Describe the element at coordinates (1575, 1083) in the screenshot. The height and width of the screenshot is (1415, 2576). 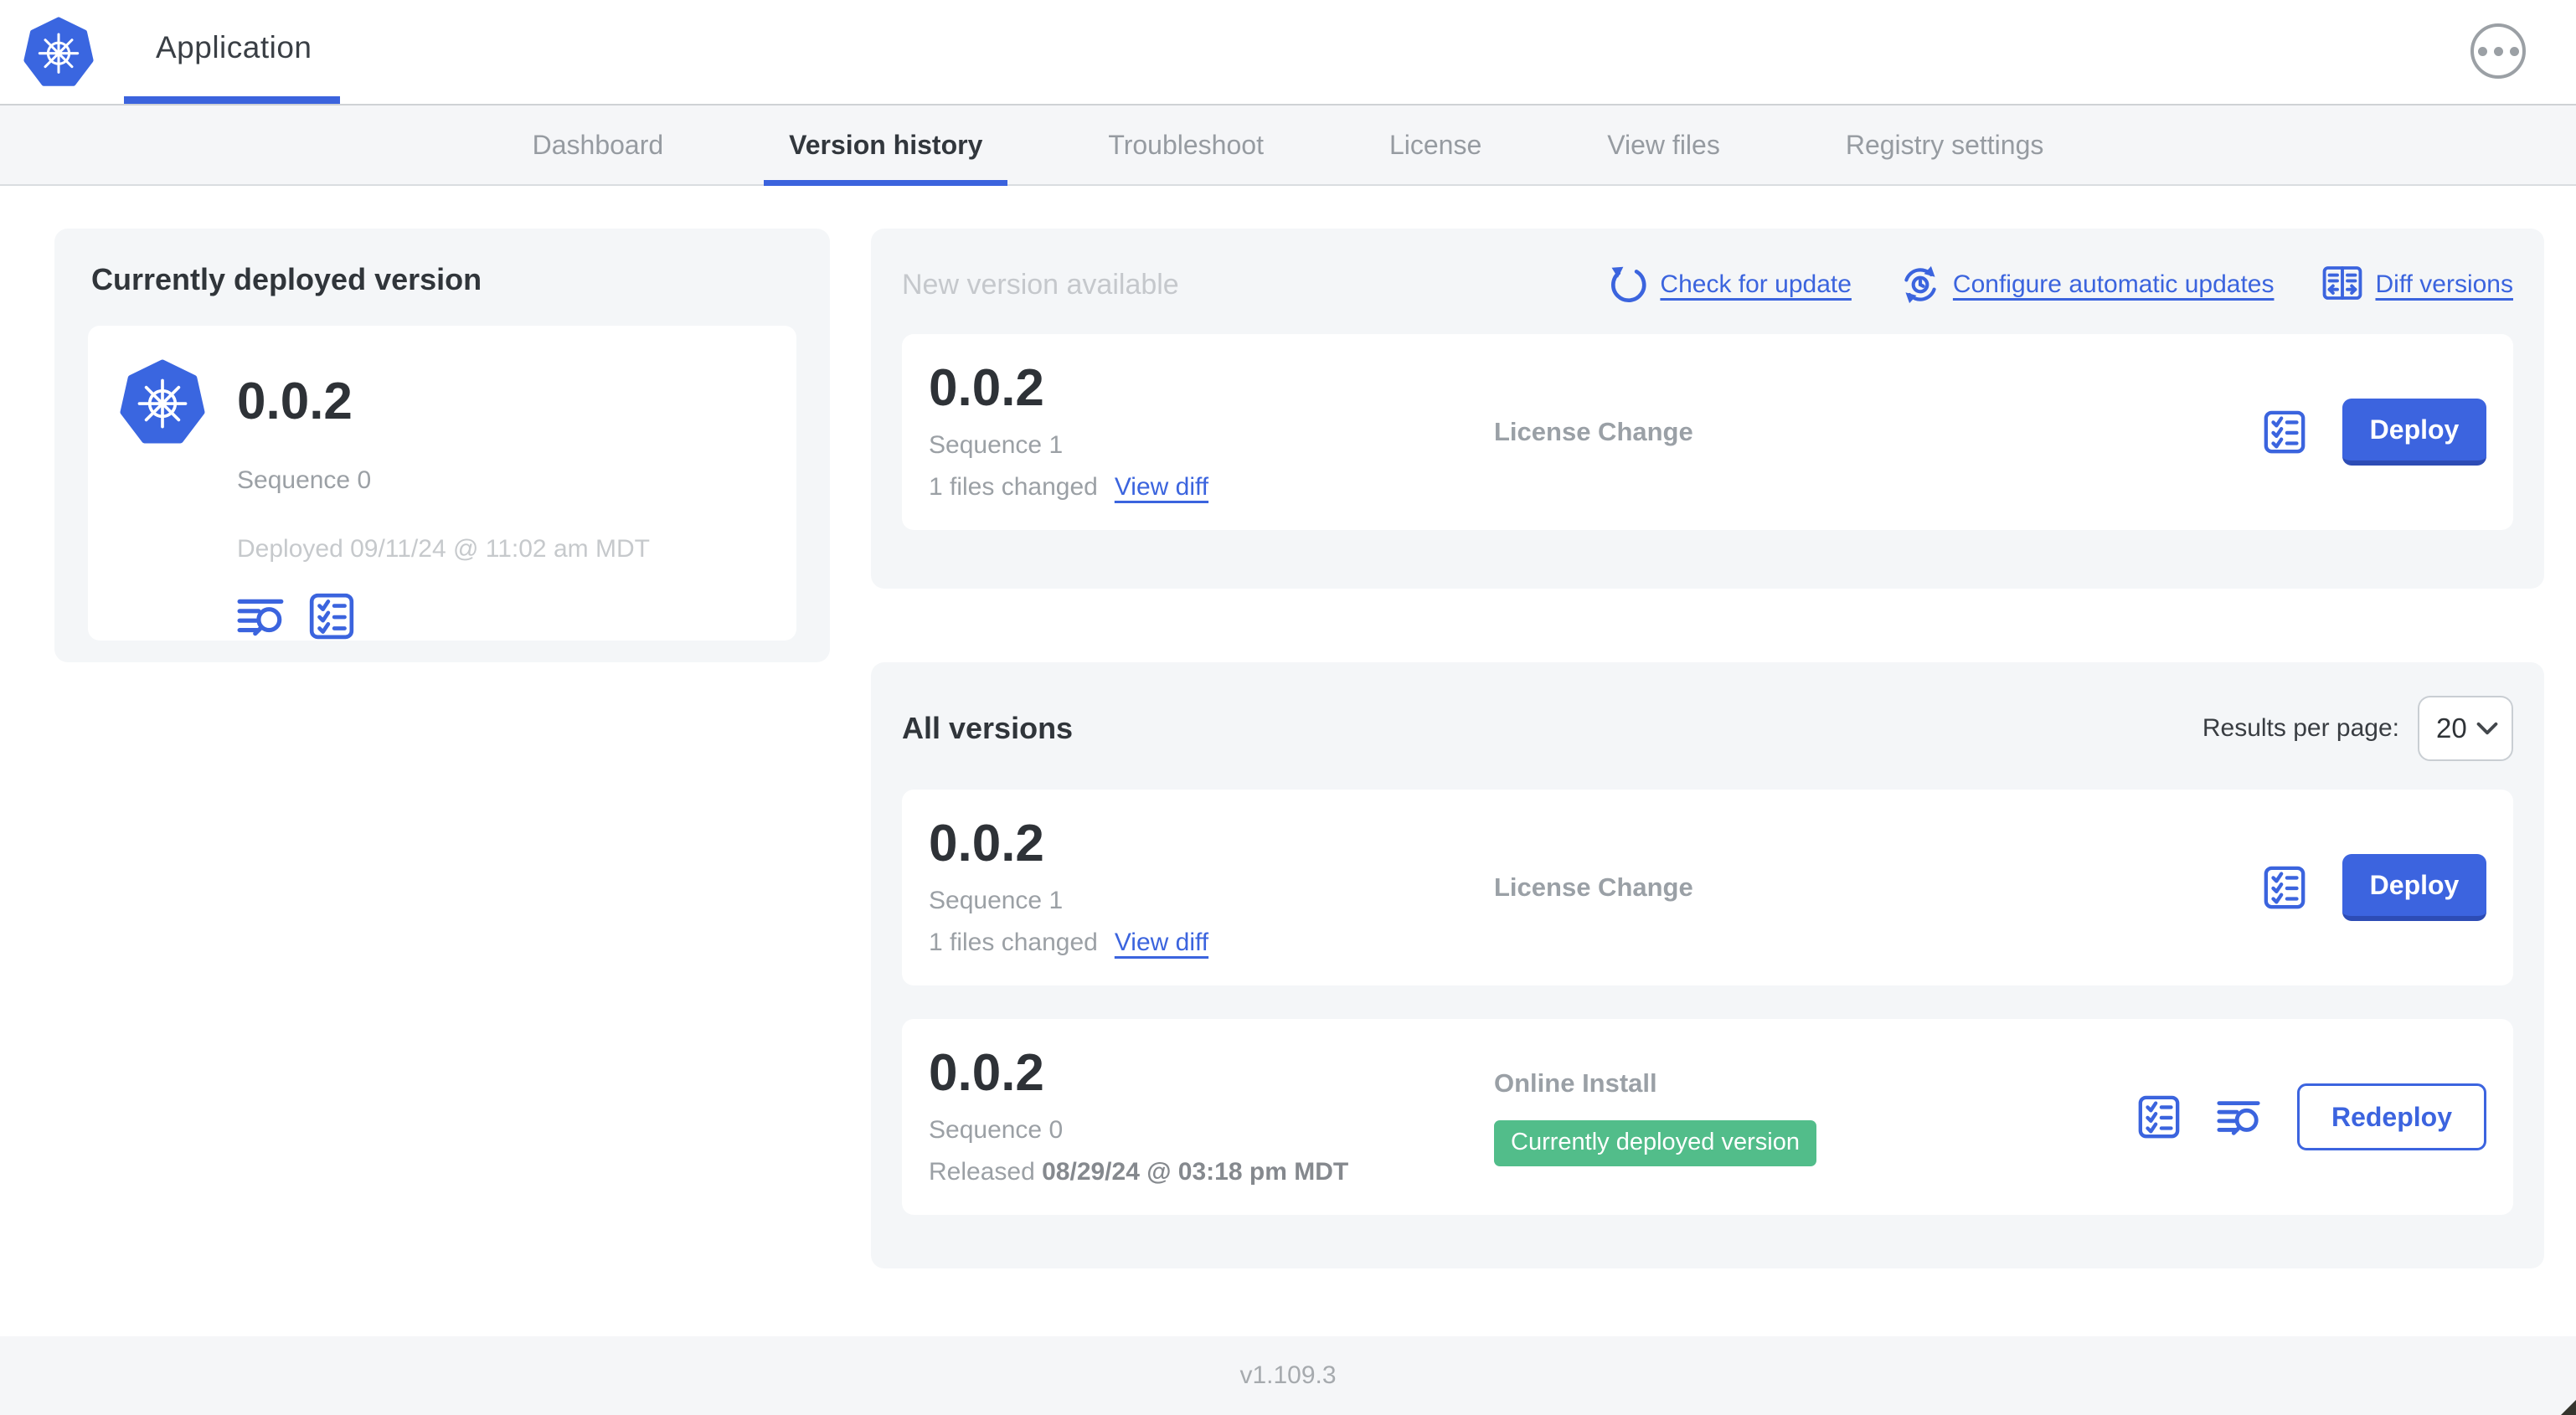
I see `version-source: Online Install` at that location.